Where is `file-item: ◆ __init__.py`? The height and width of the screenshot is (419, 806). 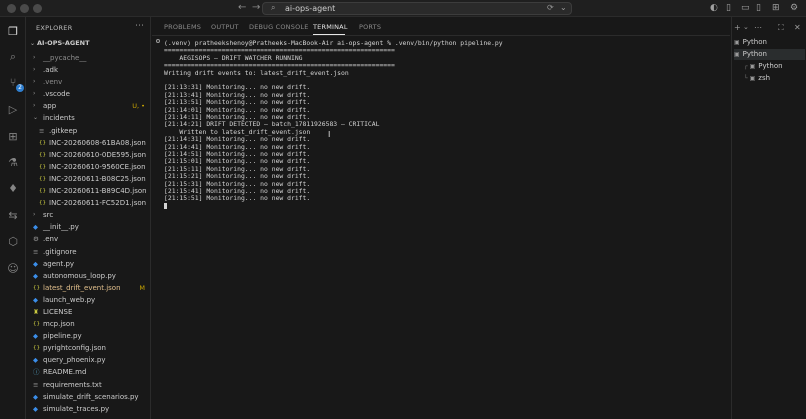
file-item: ◆ __init__.py is located at coordinates (88, 227).